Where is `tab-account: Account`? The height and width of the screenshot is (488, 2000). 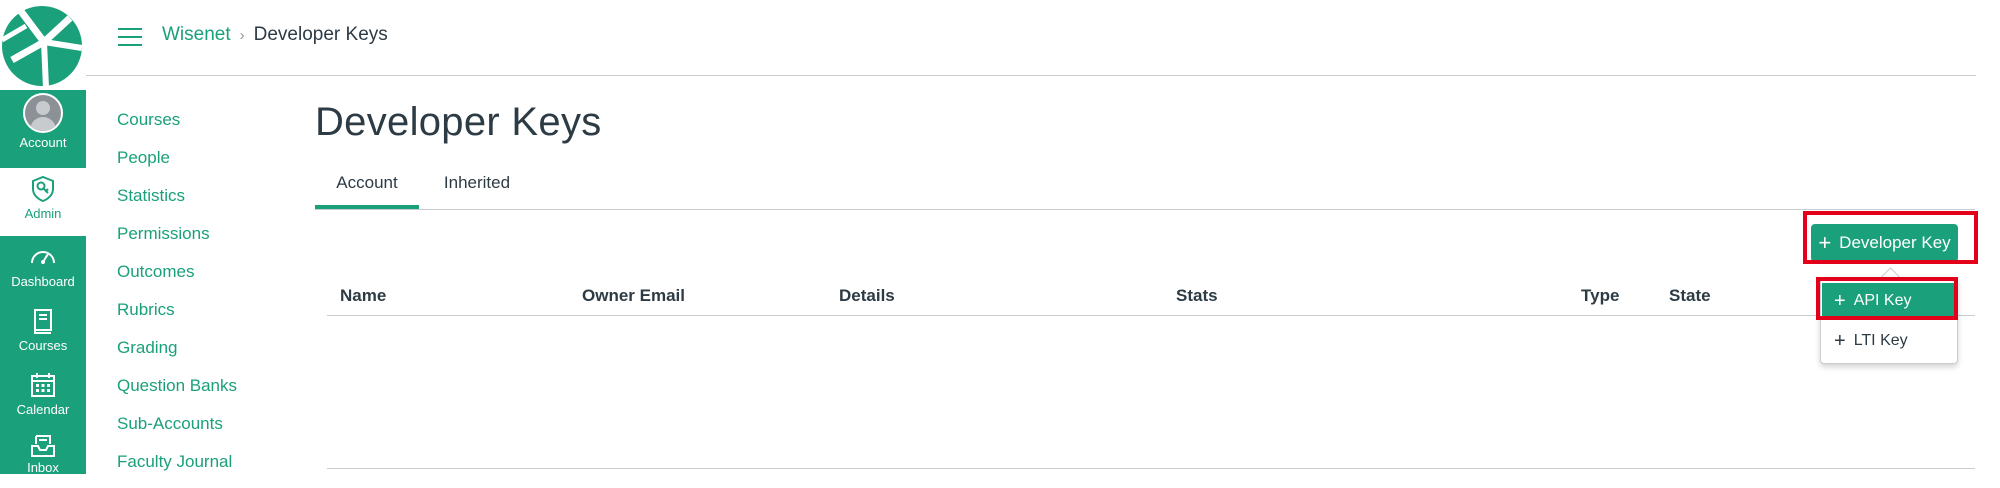 tab-account: Account is located at coordinates (367, 186).